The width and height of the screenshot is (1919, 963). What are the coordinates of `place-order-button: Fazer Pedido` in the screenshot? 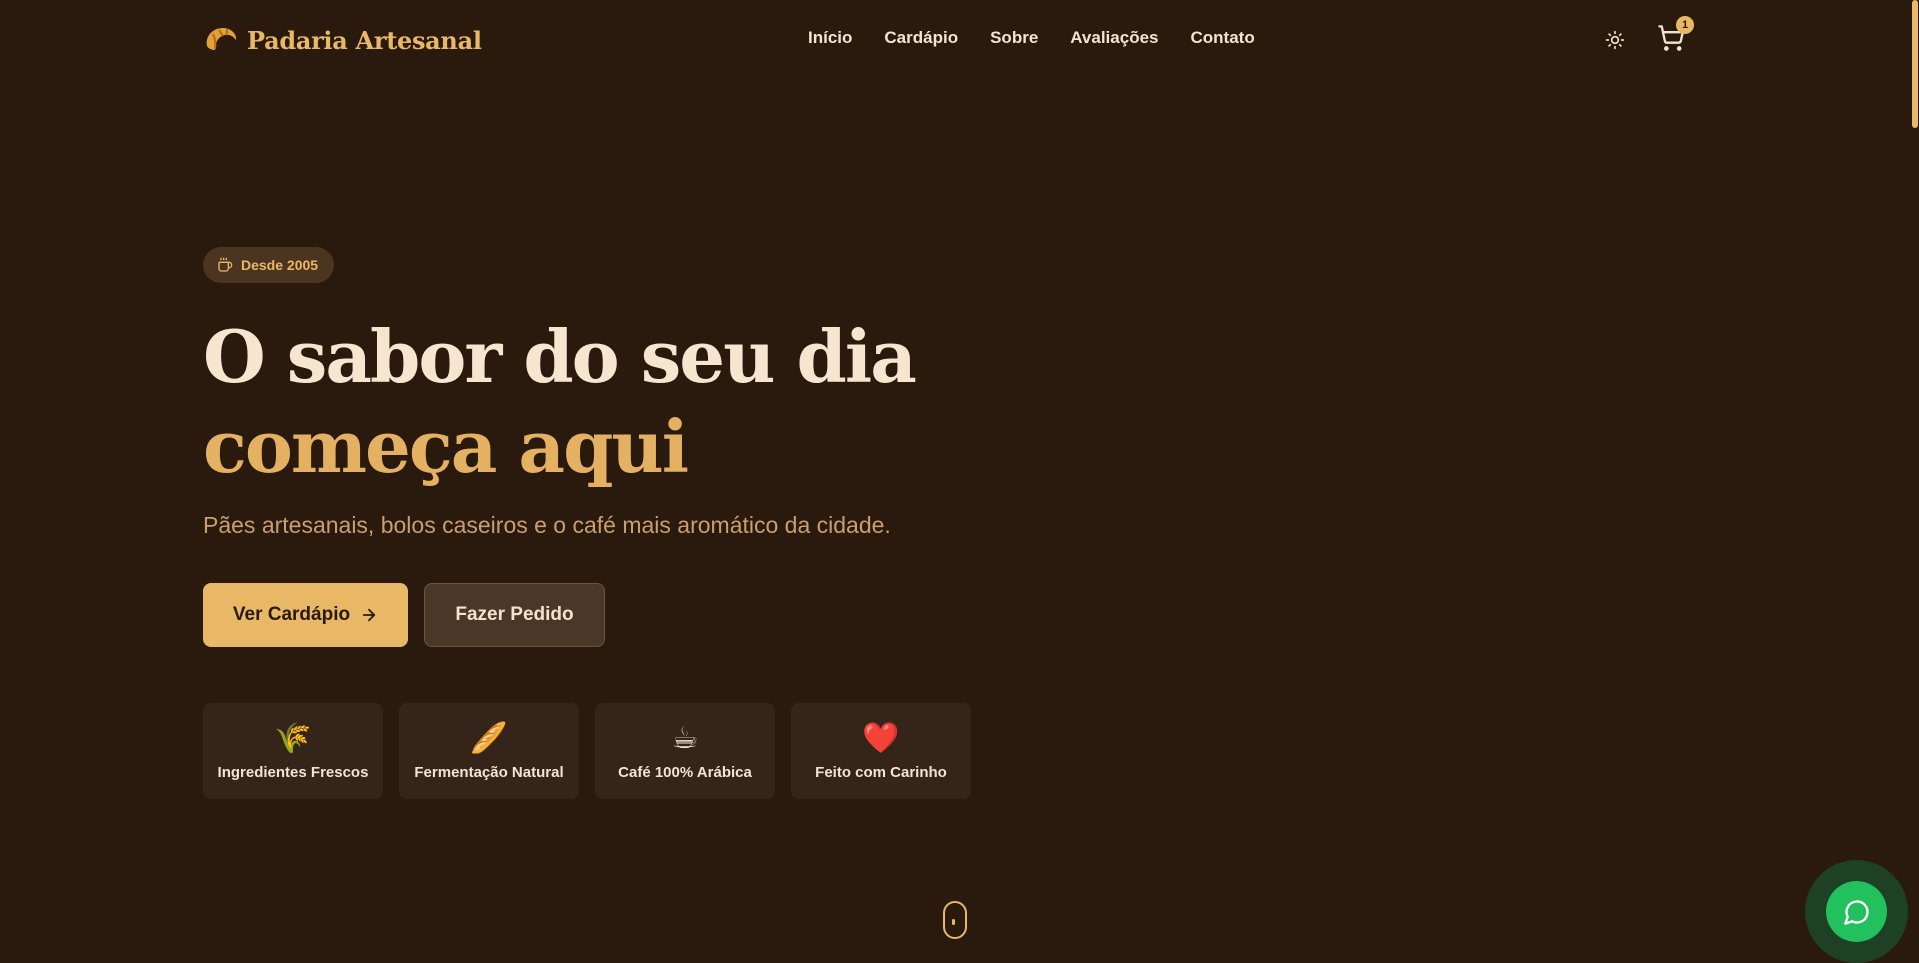 It's located at (514, 615).